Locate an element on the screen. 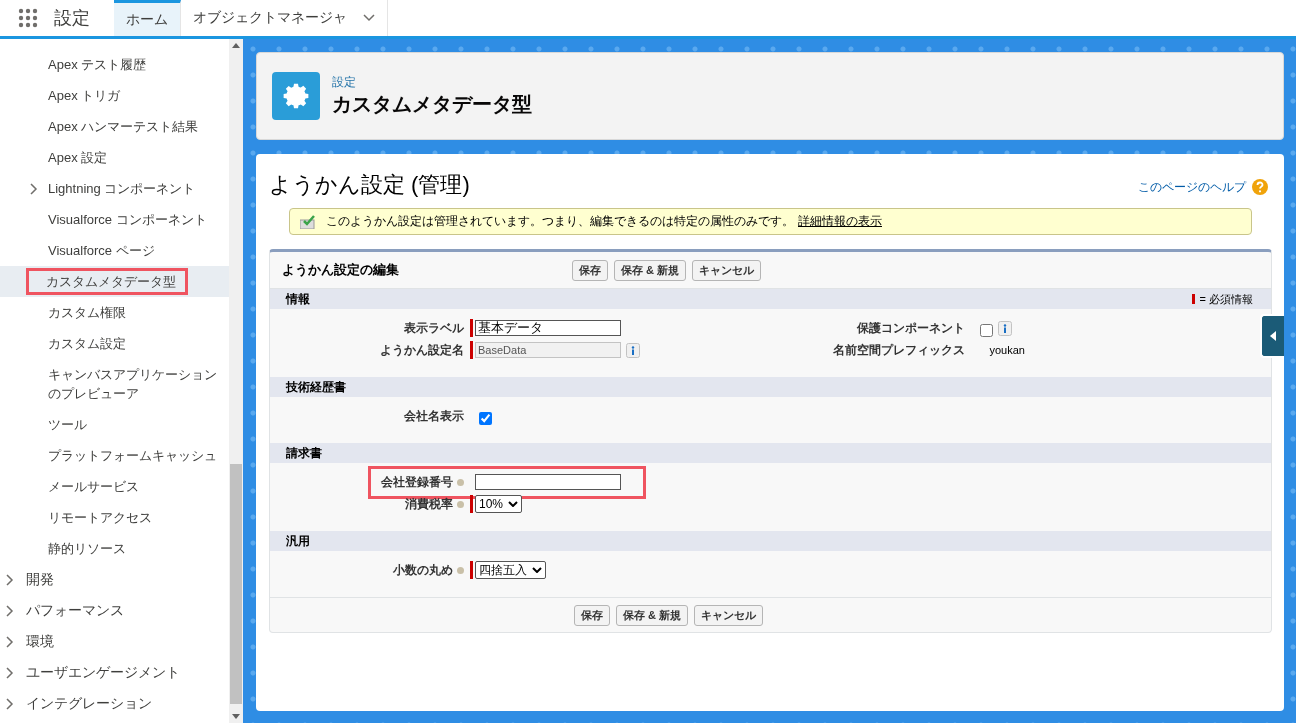 Image resolution: width=1296 pixels, height=723 pixels. triangle-left-icon is located at coordinates (1273, 336).